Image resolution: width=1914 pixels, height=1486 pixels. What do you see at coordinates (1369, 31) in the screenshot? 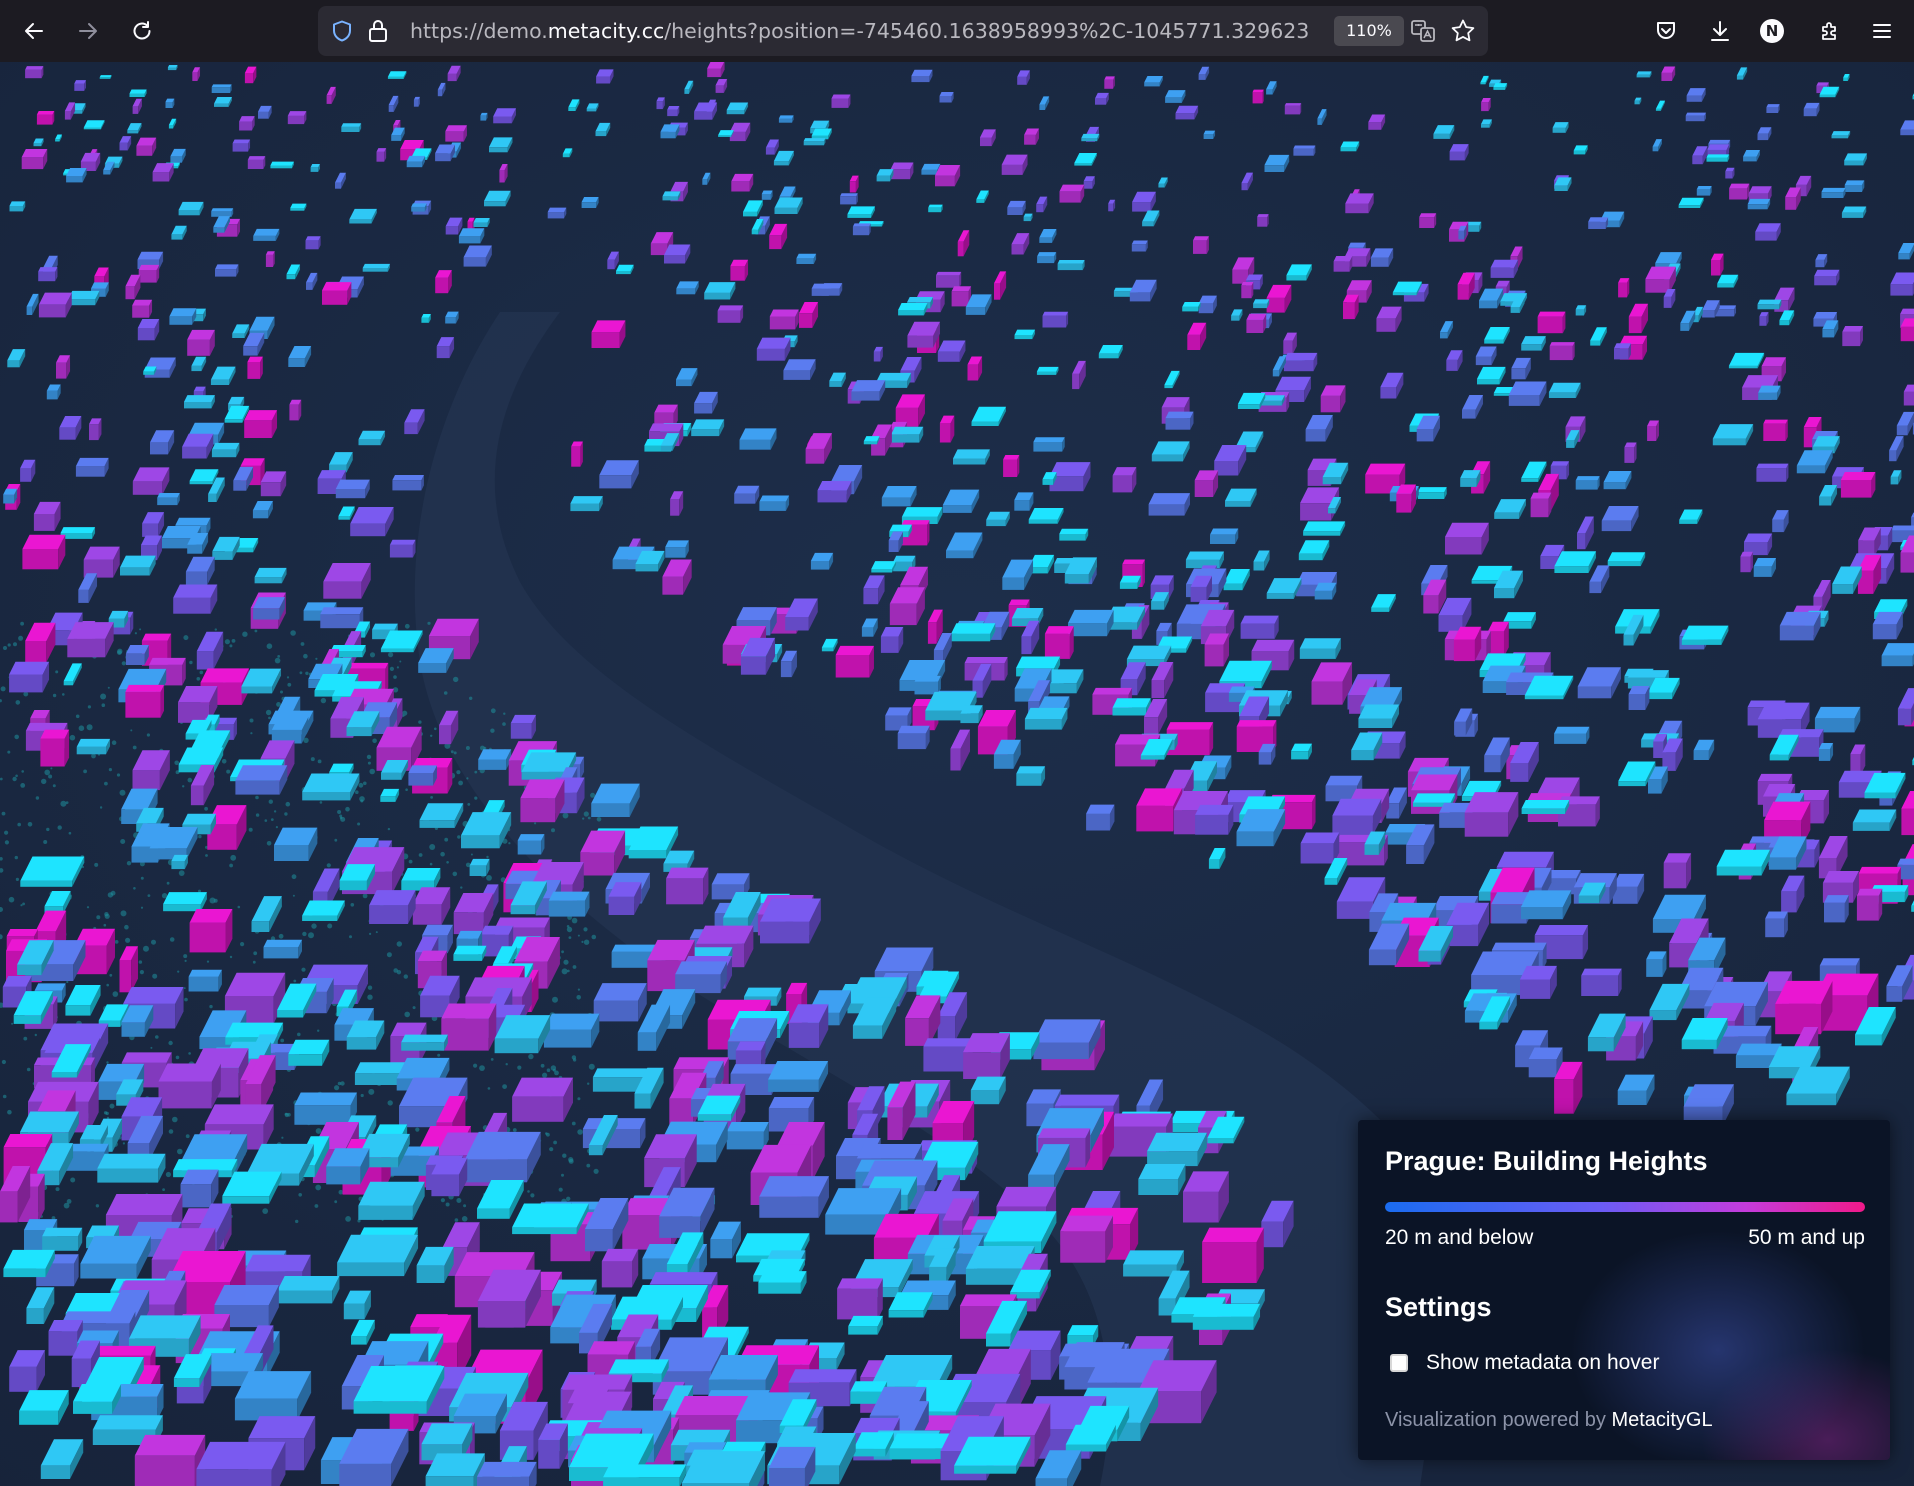
I see `zoom-level-badge: 110%` at bounding box center [1369, 31].